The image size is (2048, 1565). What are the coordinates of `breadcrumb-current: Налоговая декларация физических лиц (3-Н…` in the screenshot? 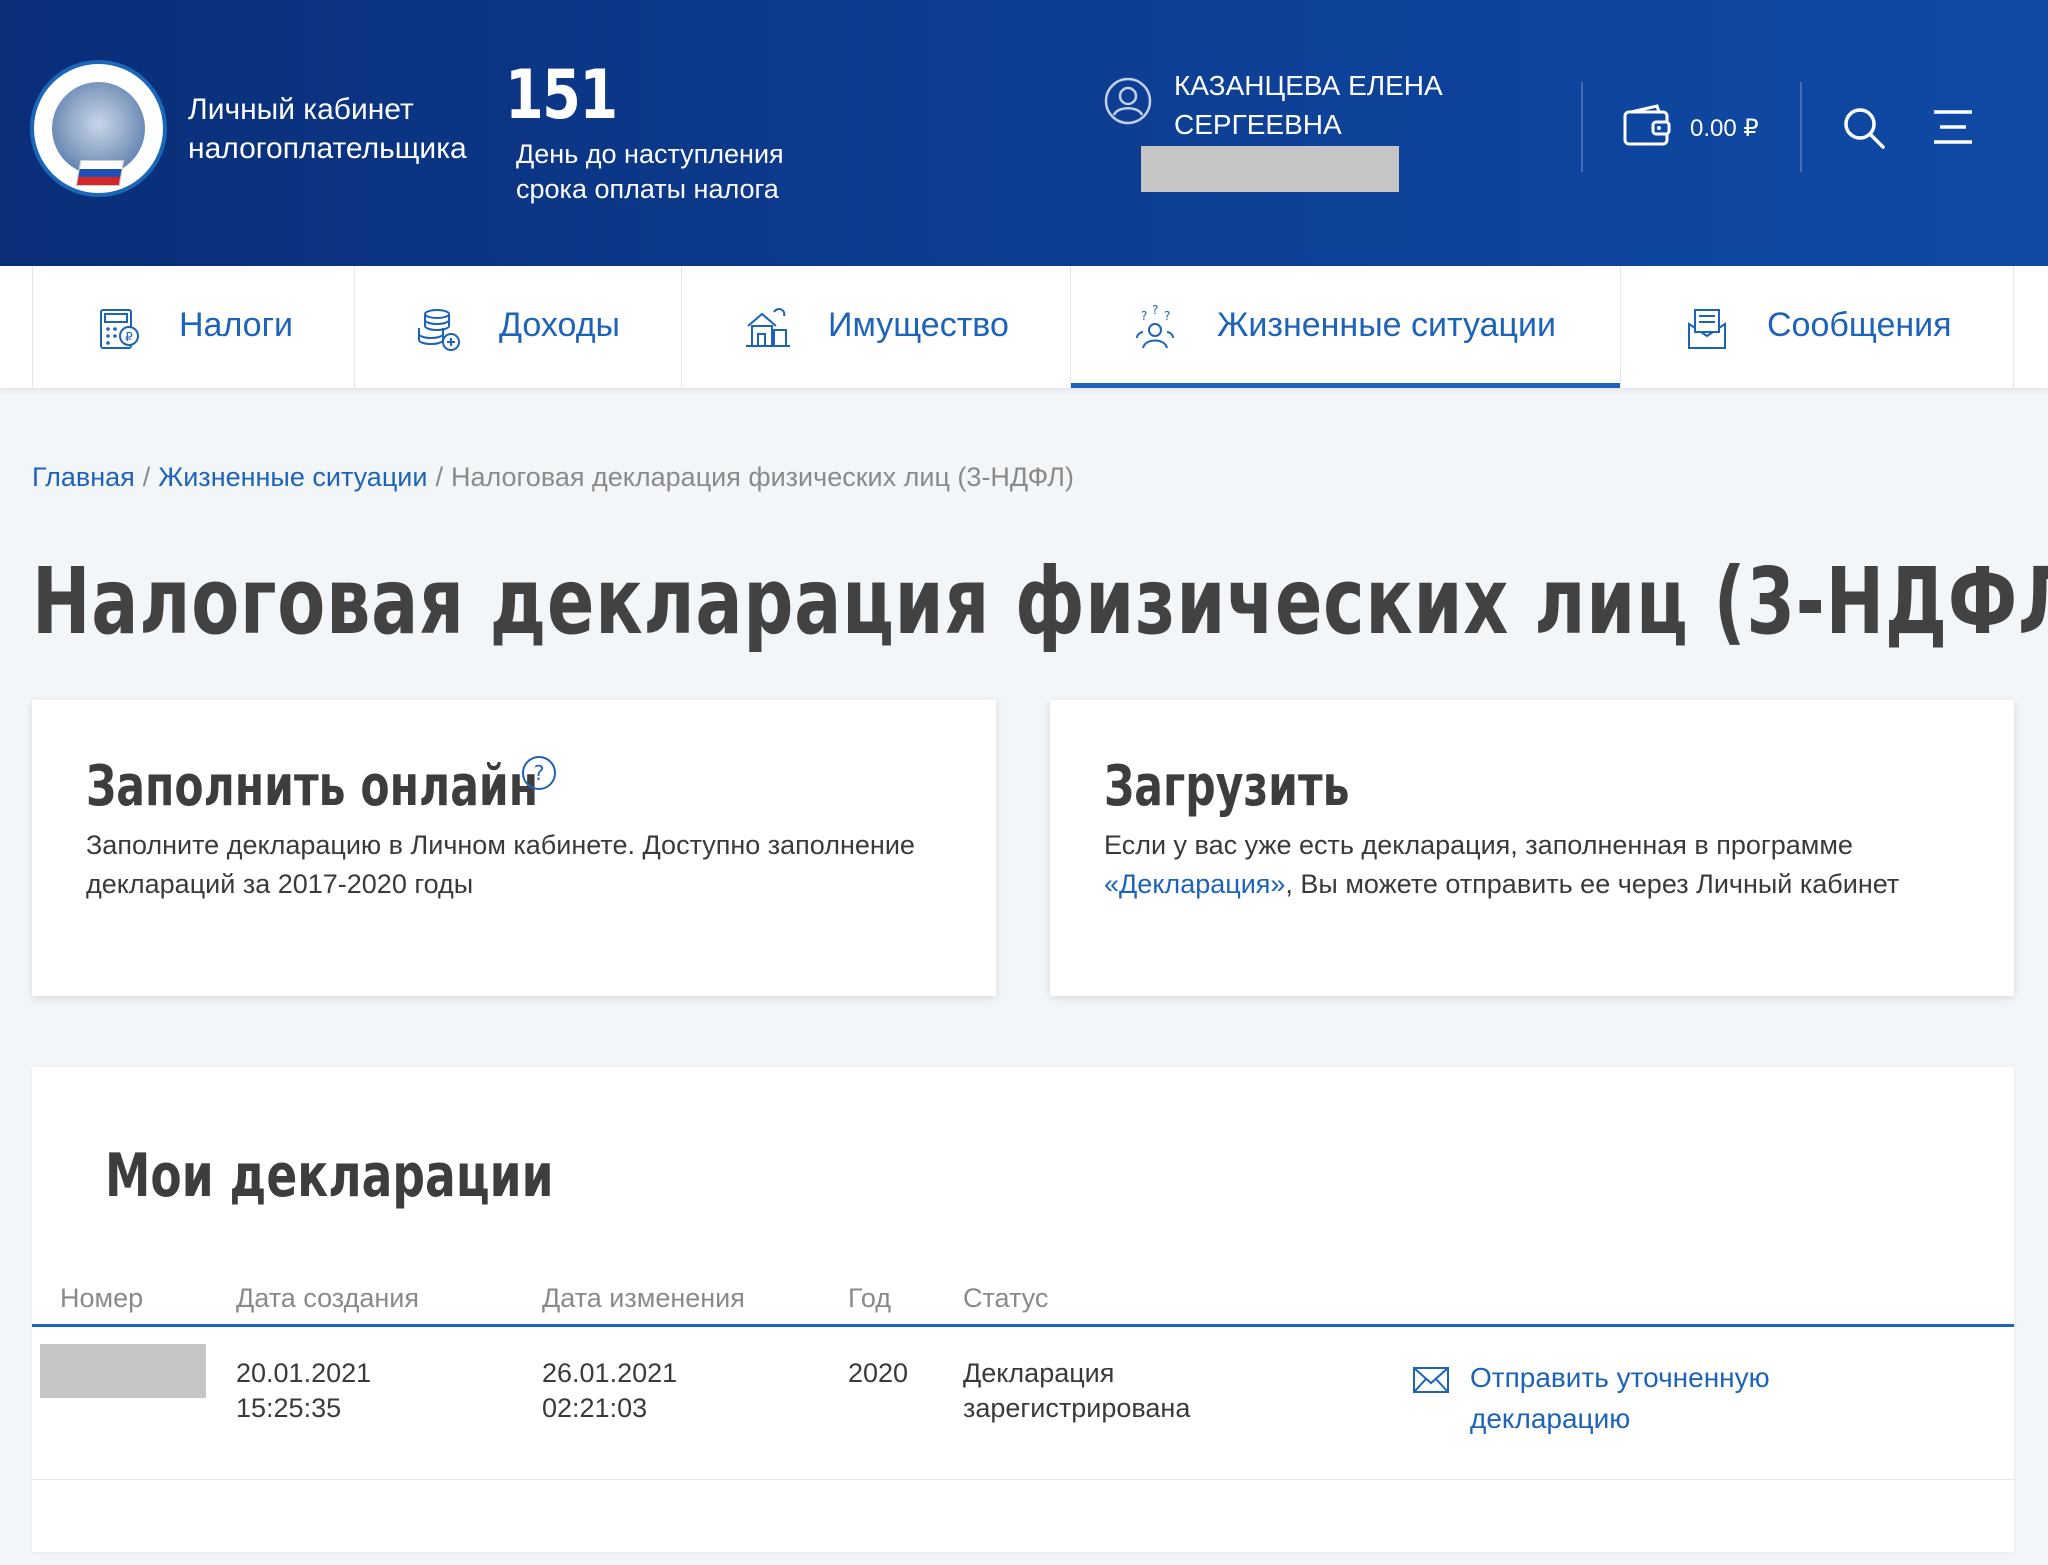 It's located at (762, 477).